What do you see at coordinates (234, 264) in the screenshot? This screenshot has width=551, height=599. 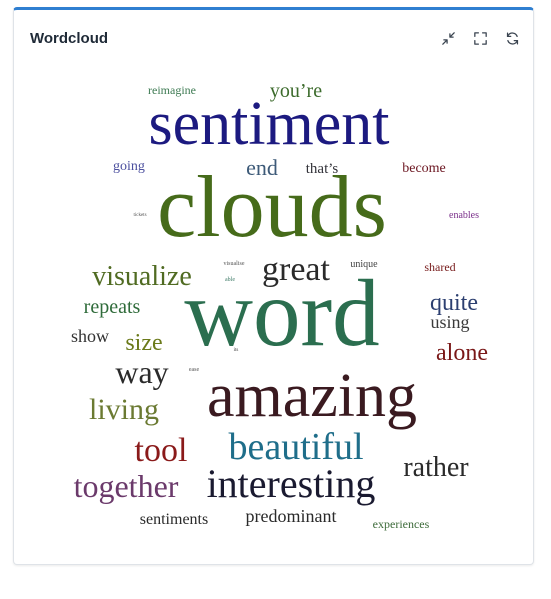 I see `cloud-word: visualise` at bounding box center [234, 264].